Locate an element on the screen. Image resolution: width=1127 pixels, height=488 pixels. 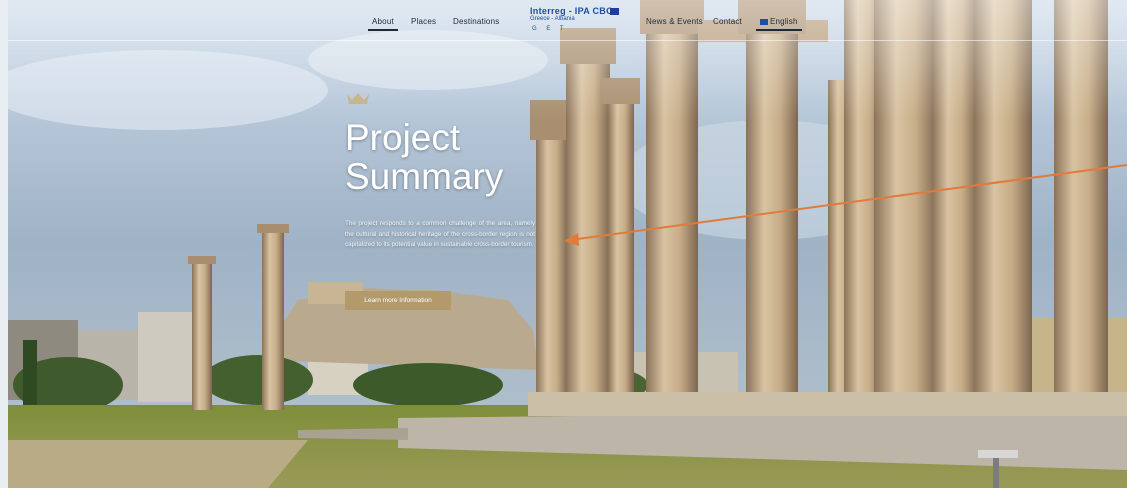
nav-item-about: About is located at coordinates (383, 24).